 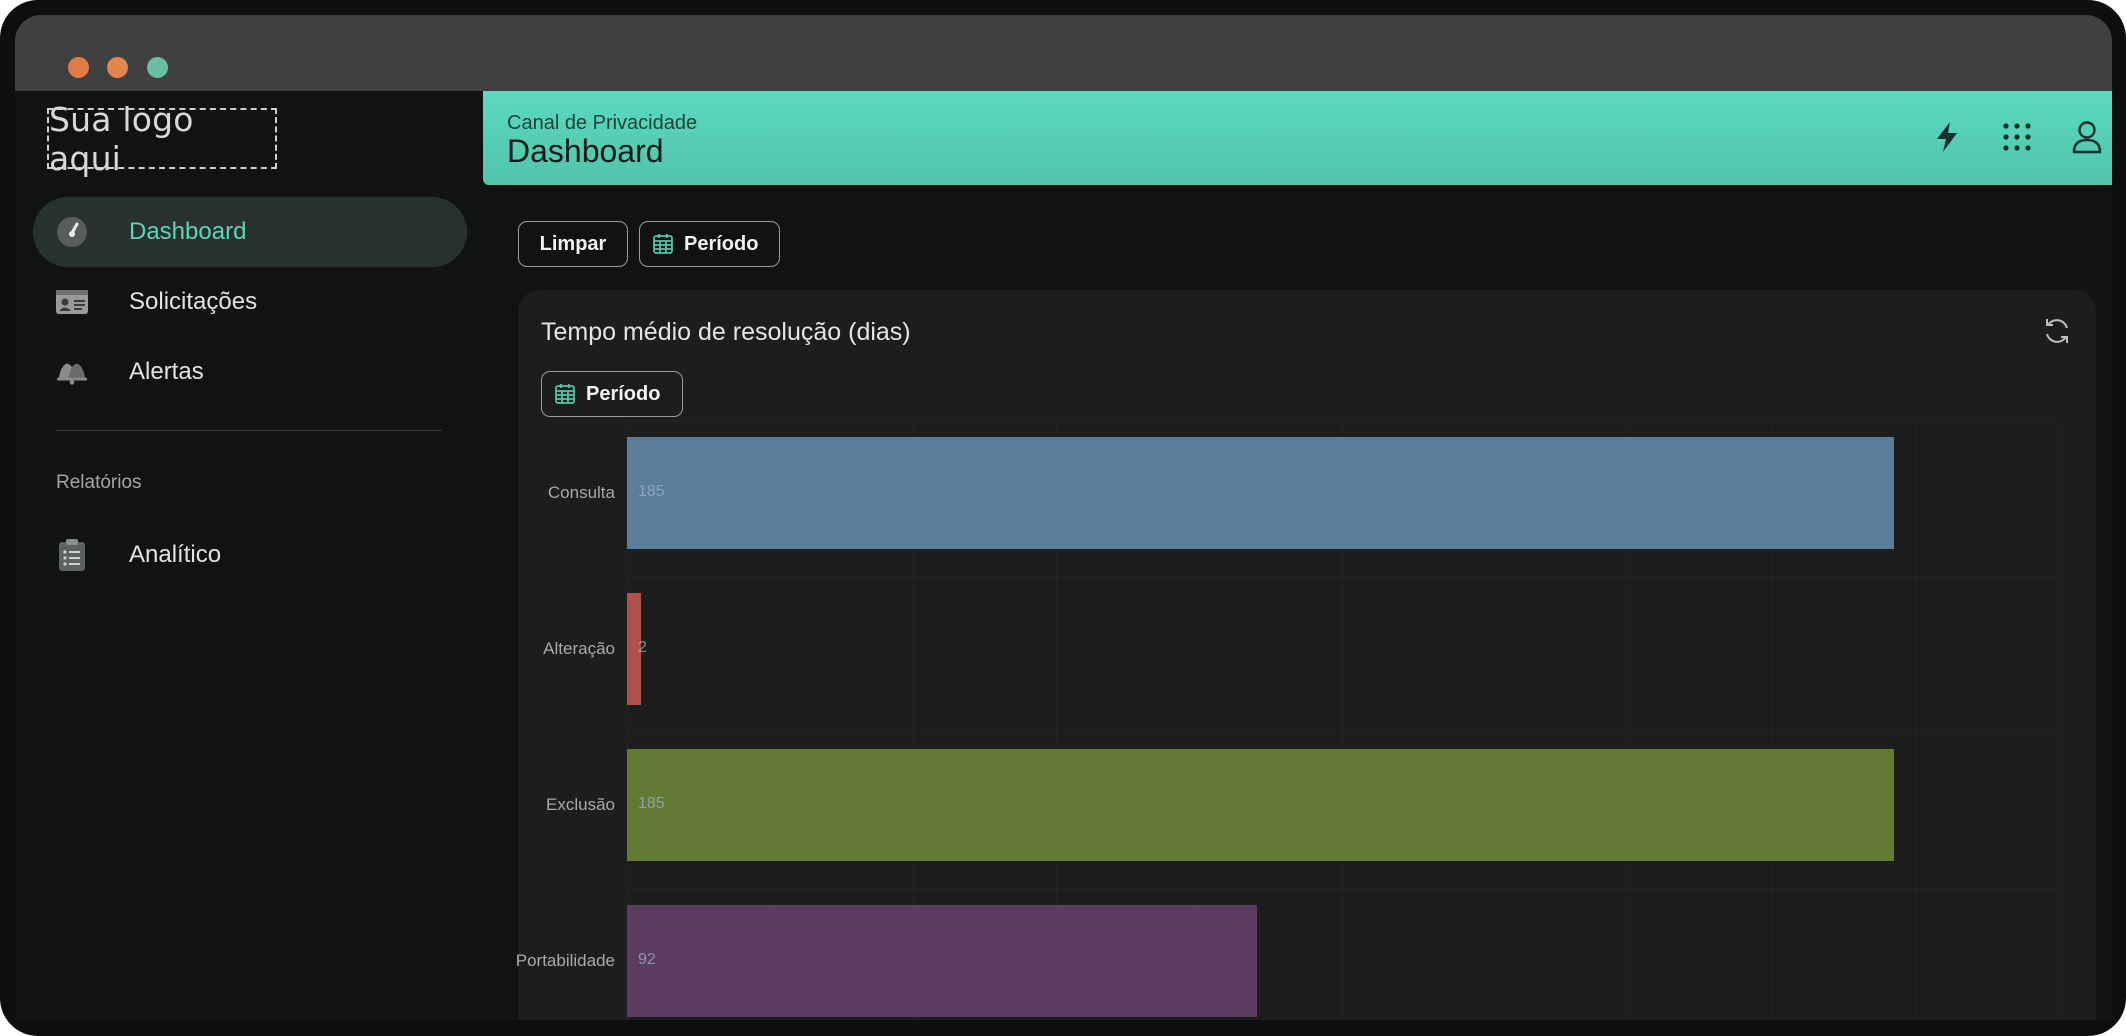 I want to click on bell-icon, so click(x=72, y=372).